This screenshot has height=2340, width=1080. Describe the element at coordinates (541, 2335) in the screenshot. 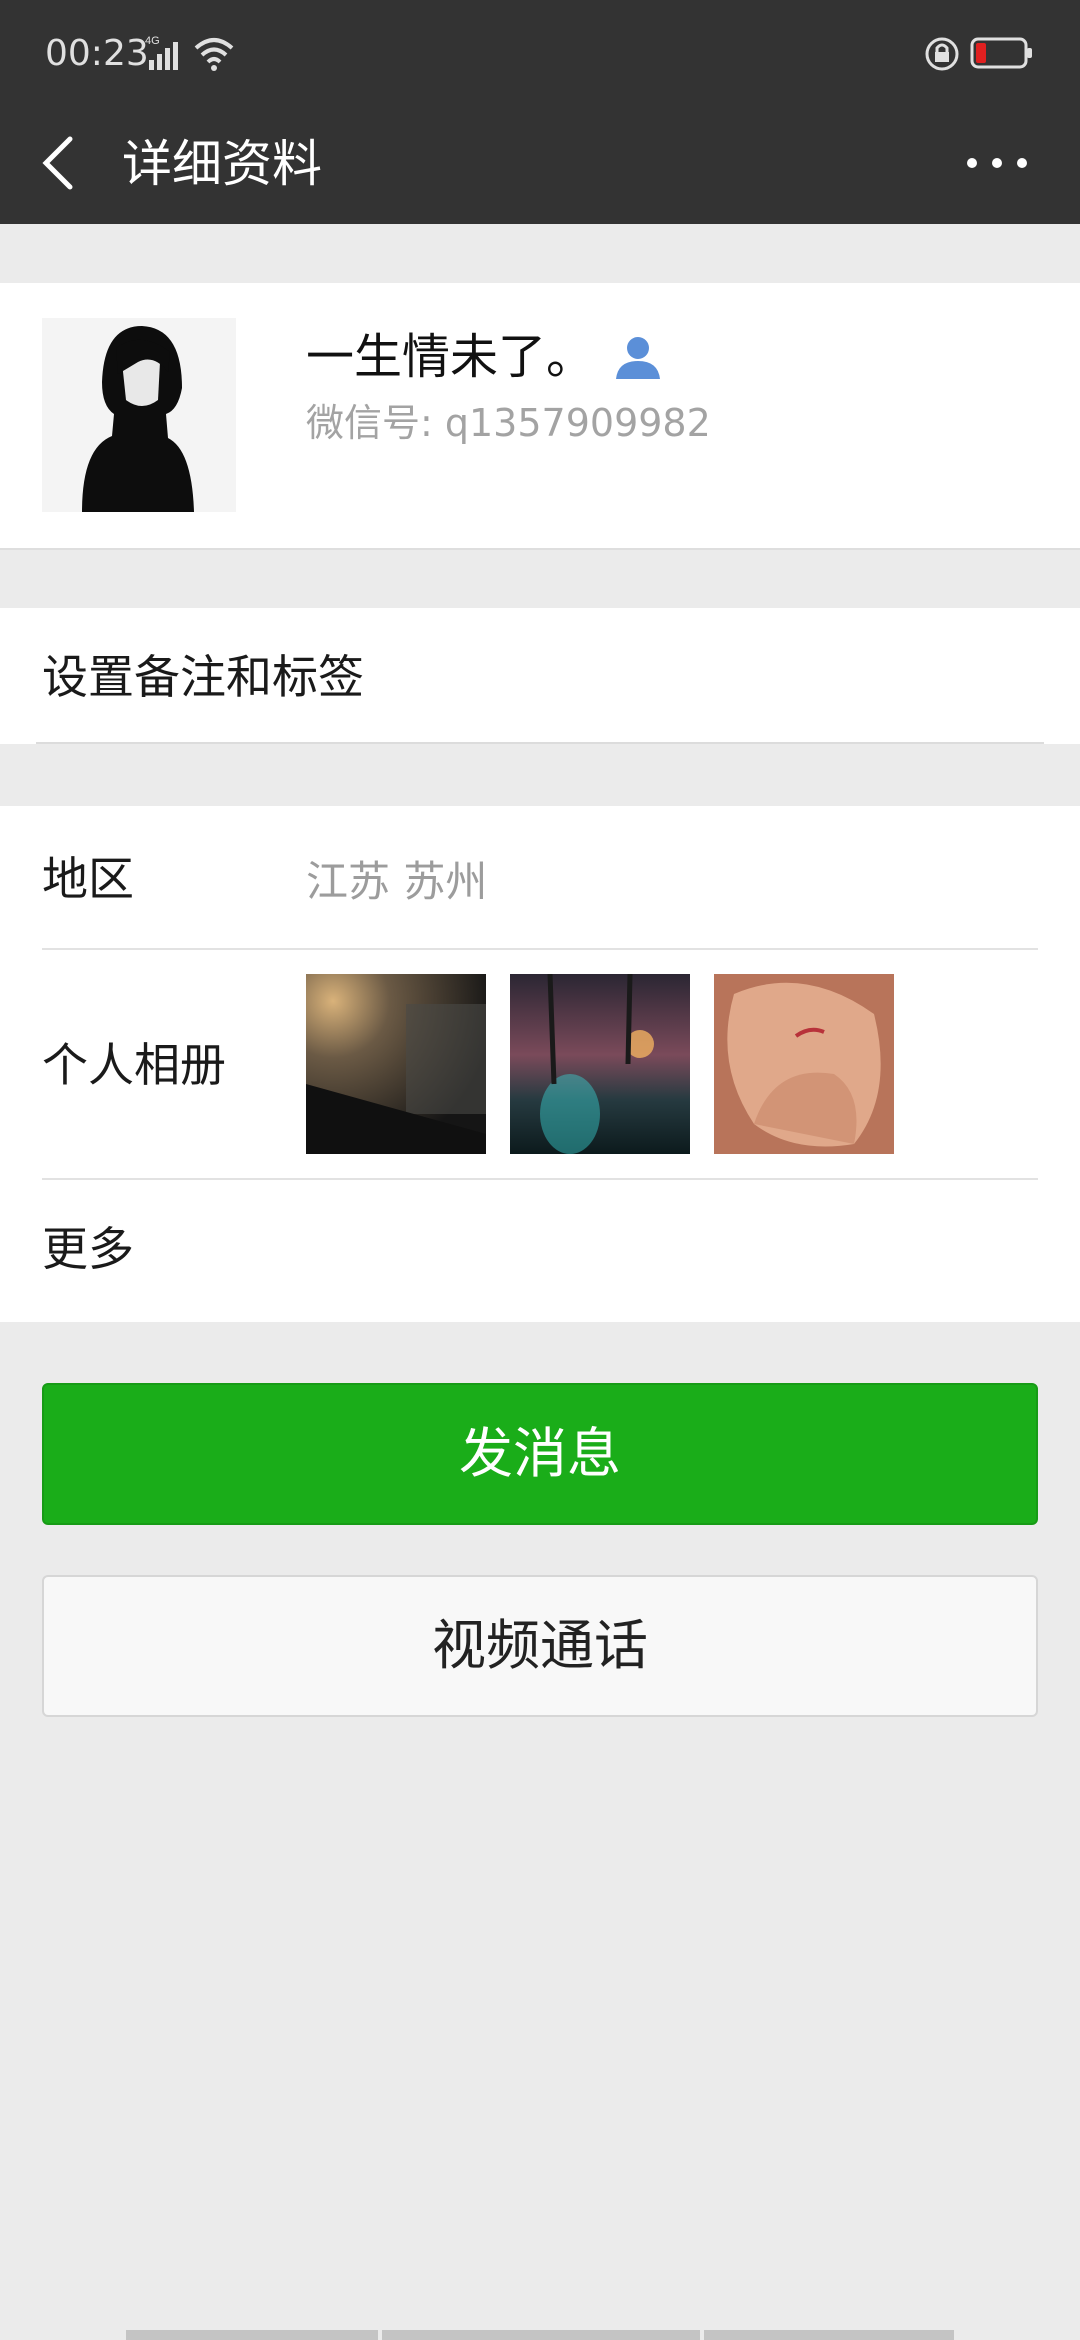

I see `gesture-hint-center` at that location.